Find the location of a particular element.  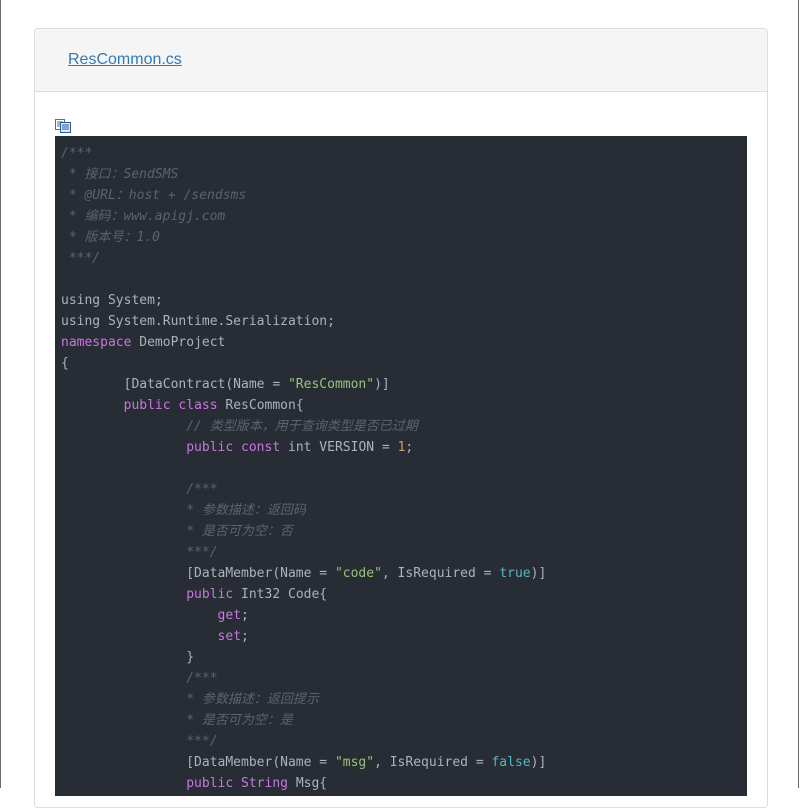

code-text: using System; is located at coordinates (112, 300).